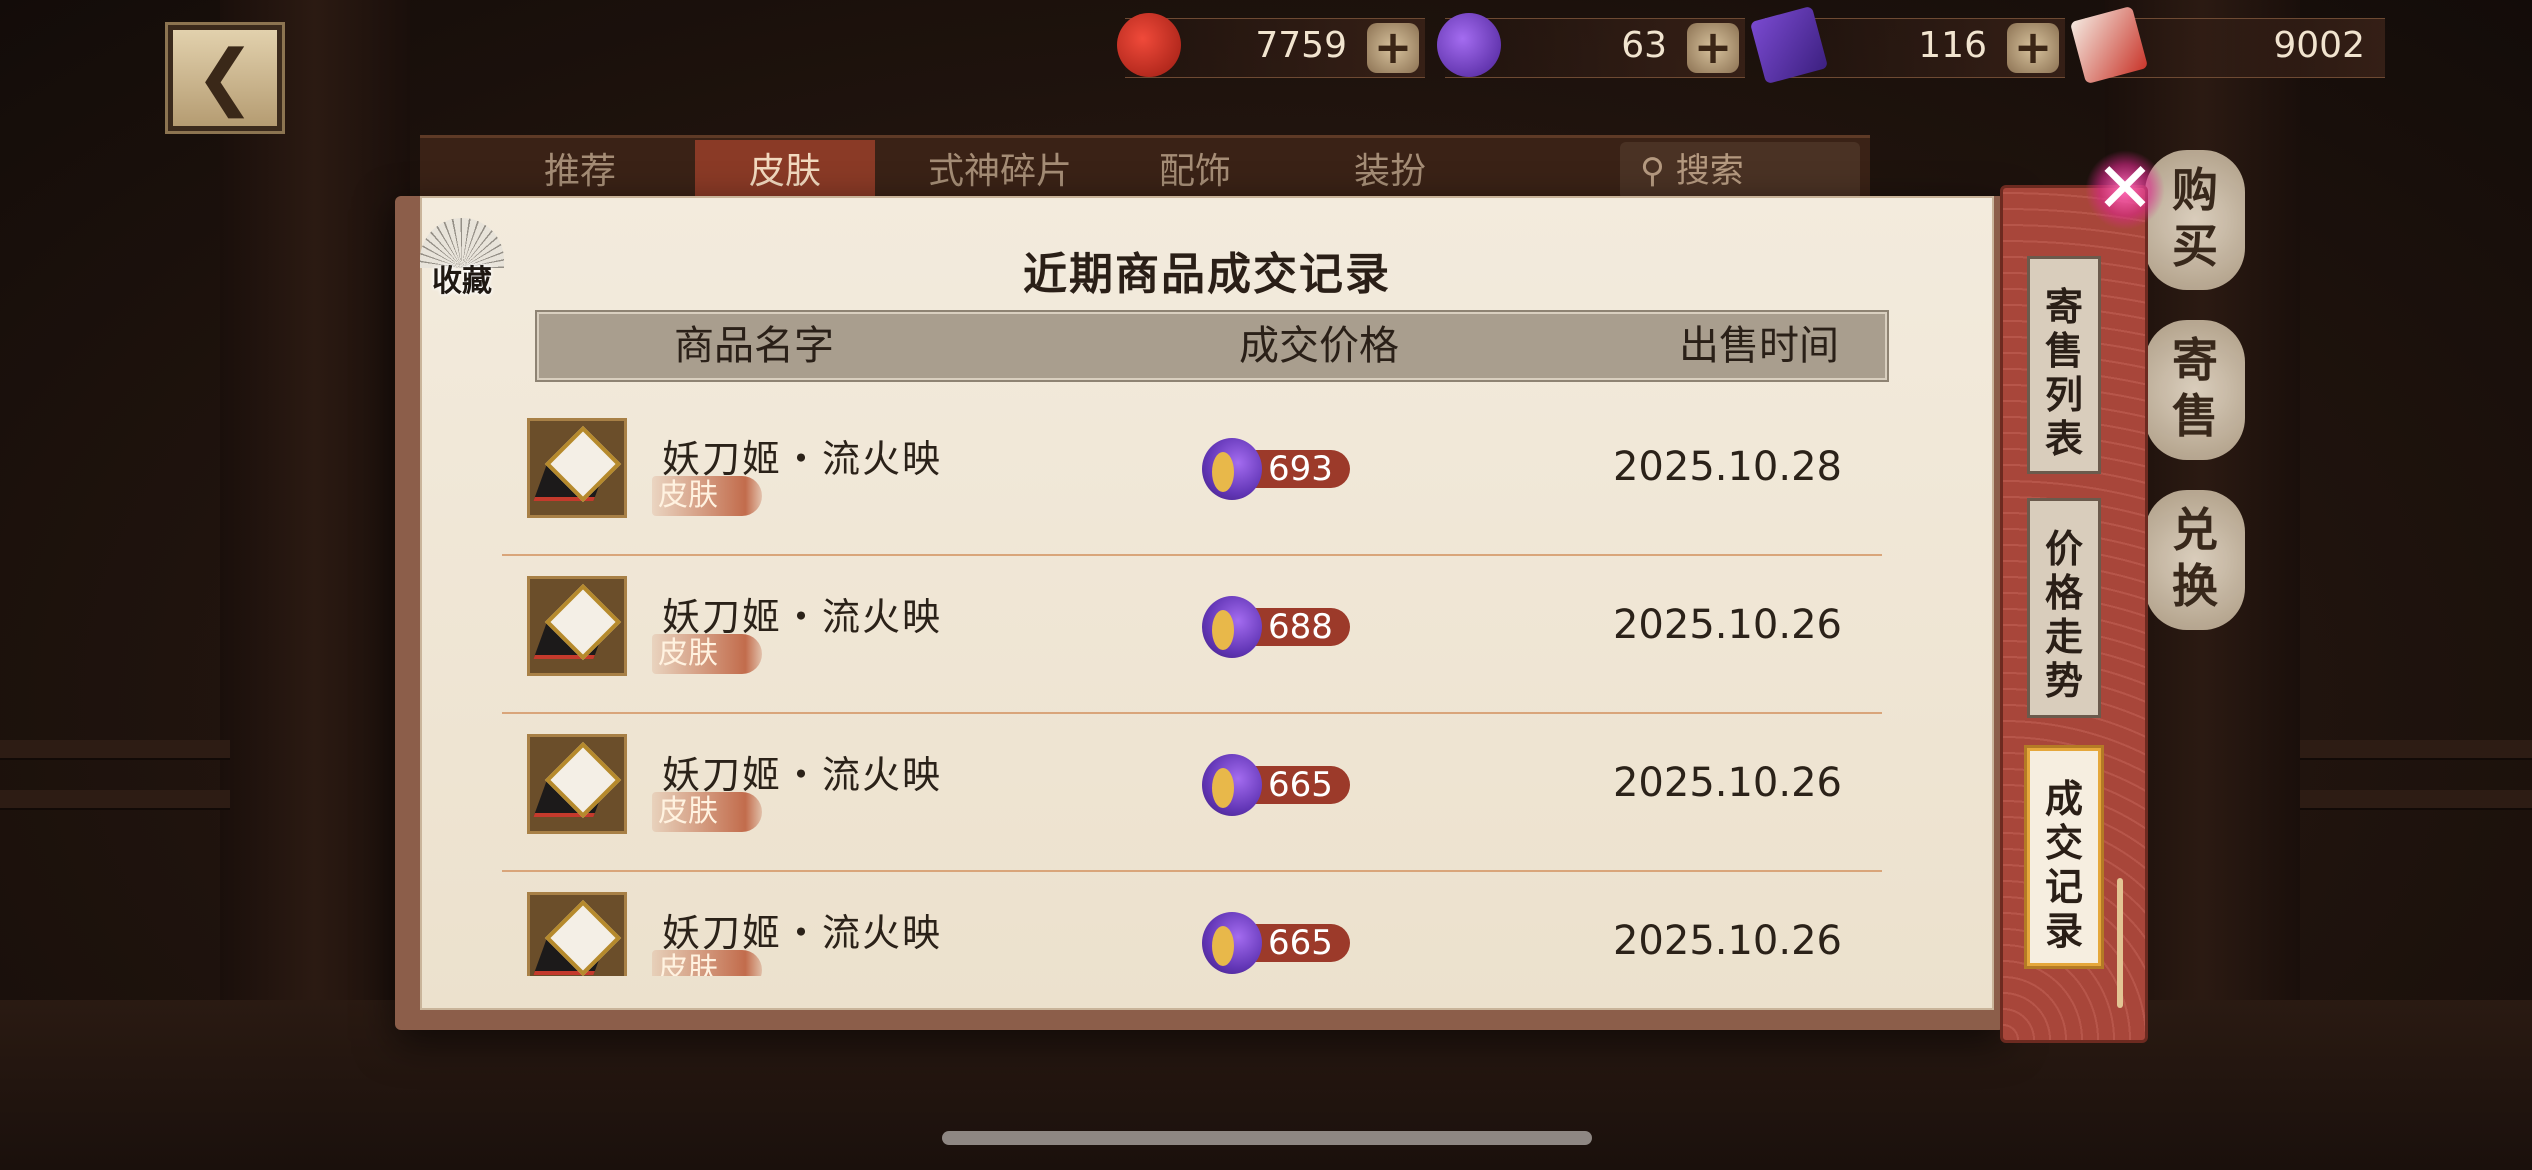 This screenshot has height=1170, width=2532. I want to click on tab-price-trend: 价格走势, so click(2064, 608).